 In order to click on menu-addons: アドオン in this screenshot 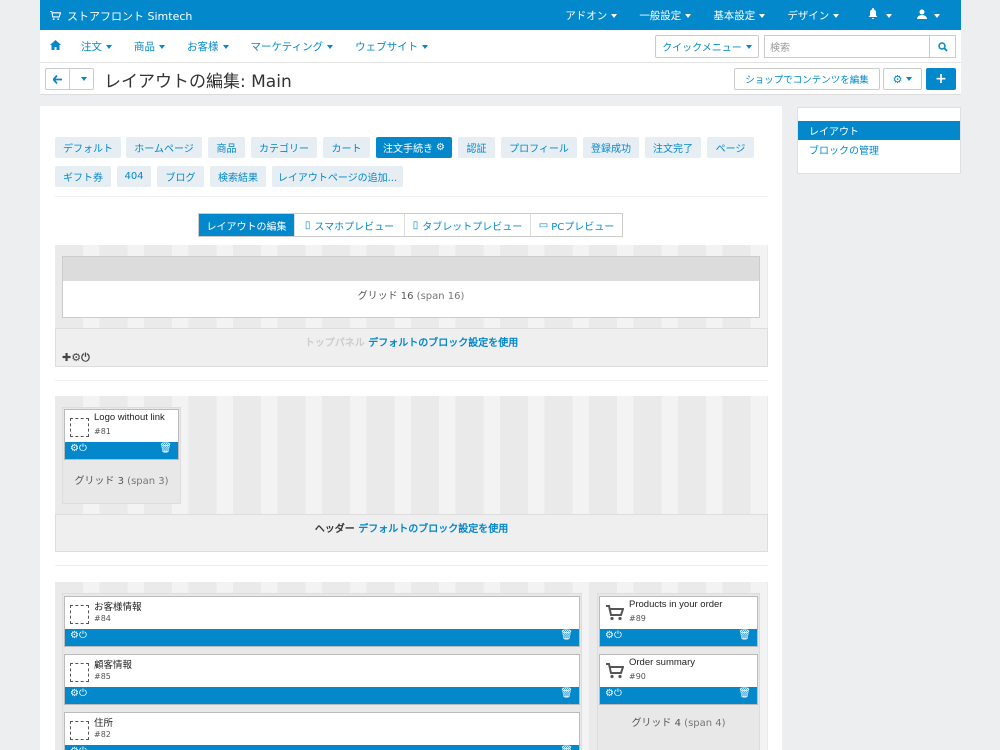, I will do `click(591, 15)`.